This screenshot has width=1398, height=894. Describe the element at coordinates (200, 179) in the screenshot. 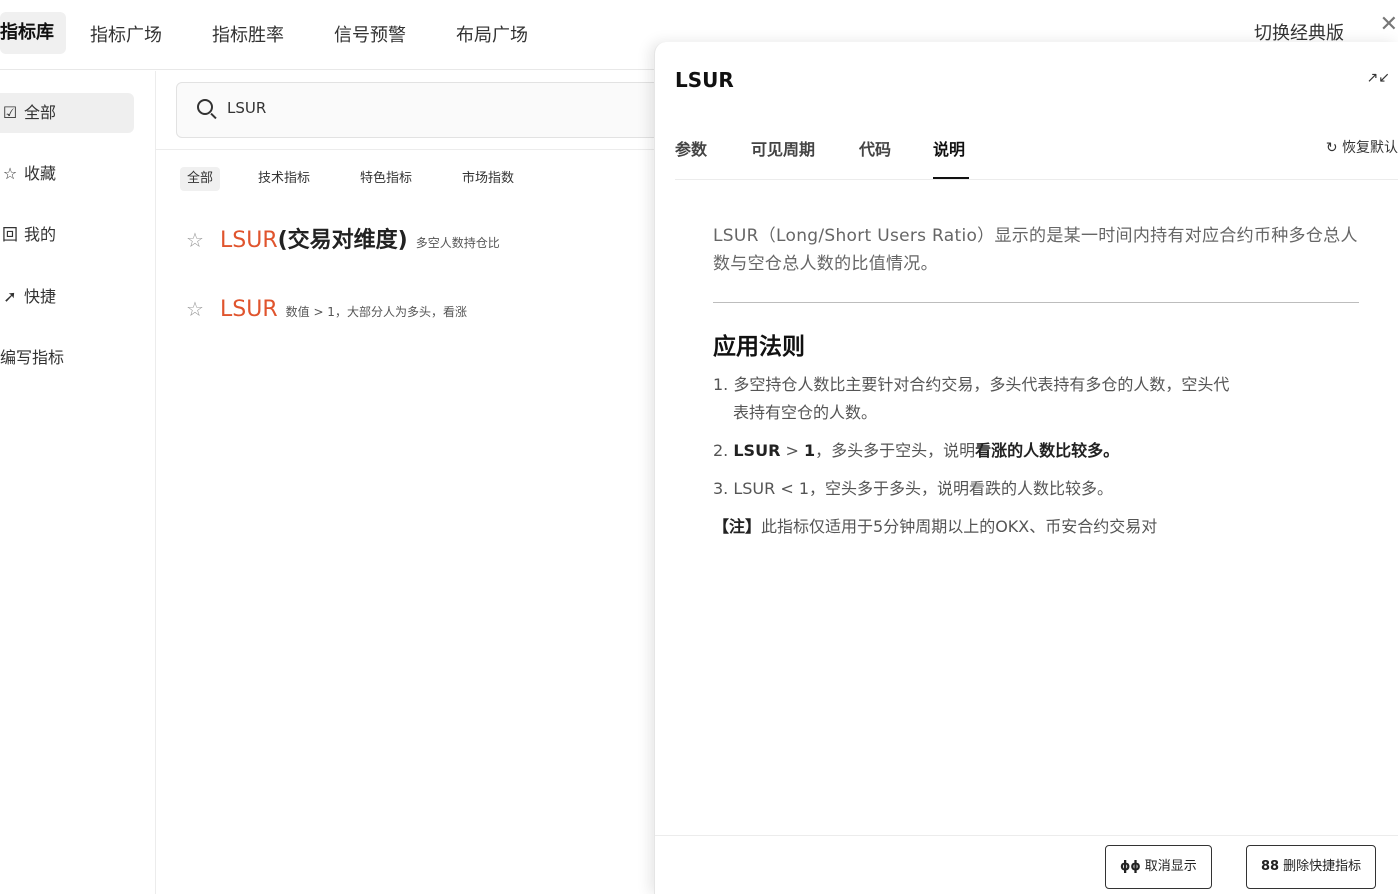

I see `filter-all: 全部` at that location.